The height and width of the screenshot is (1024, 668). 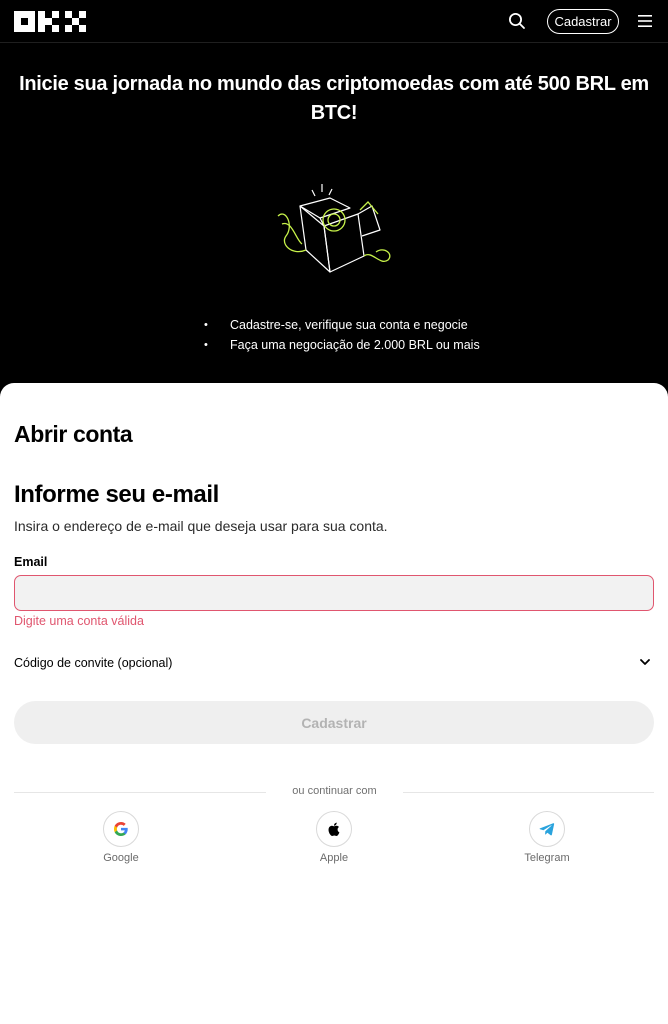 What do you see at coordinates (121, 858) in the screenshot?
I see `google-label: Google` at bounding box center [121, 858].